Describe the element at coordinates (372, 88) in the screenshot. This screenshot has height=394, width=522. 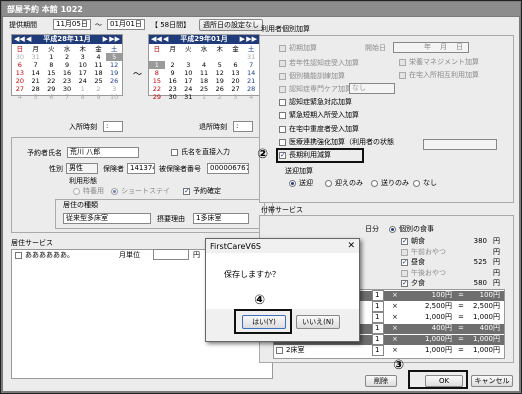
I see `ninchi-senmon-select: なし` at that location.